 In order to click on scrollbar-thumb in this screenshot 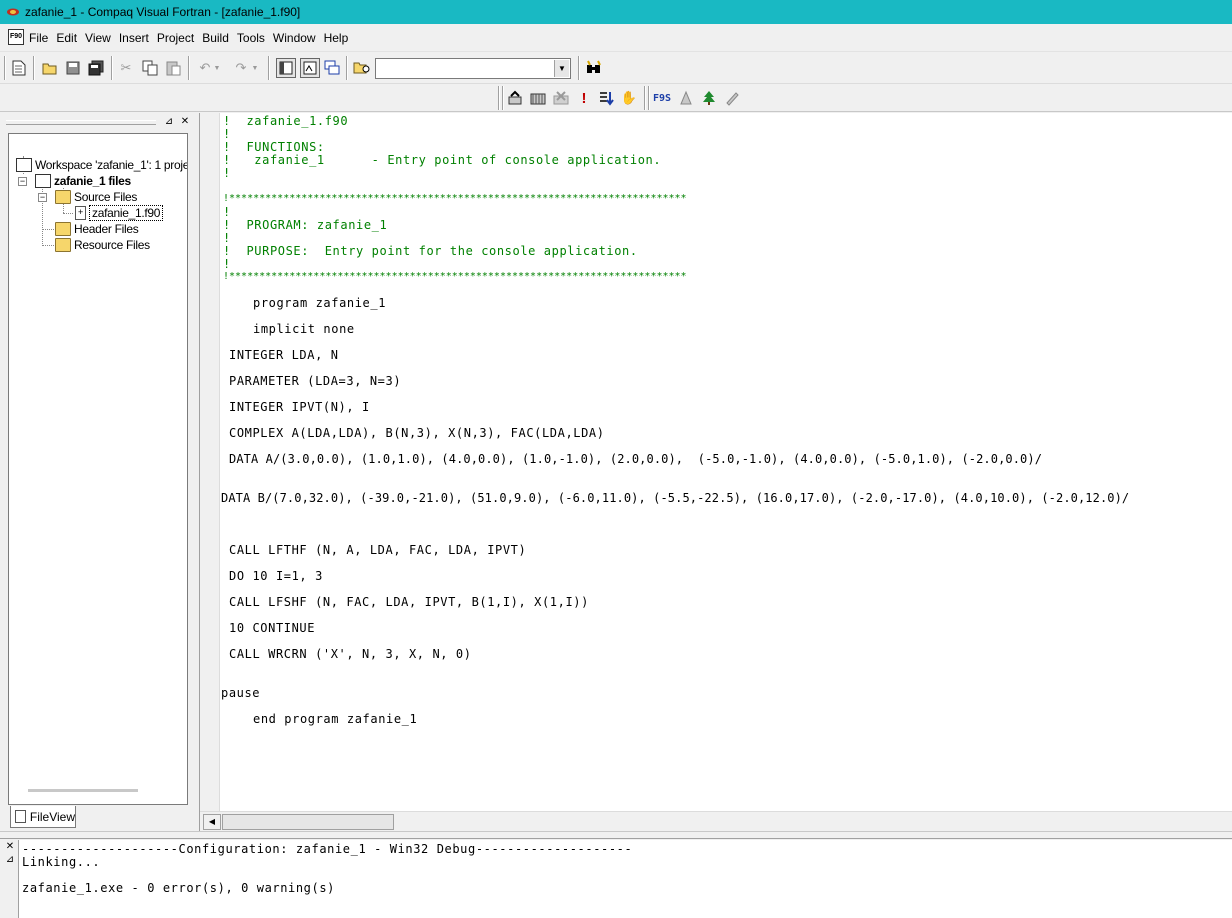, I will do `click(308, 822)`.